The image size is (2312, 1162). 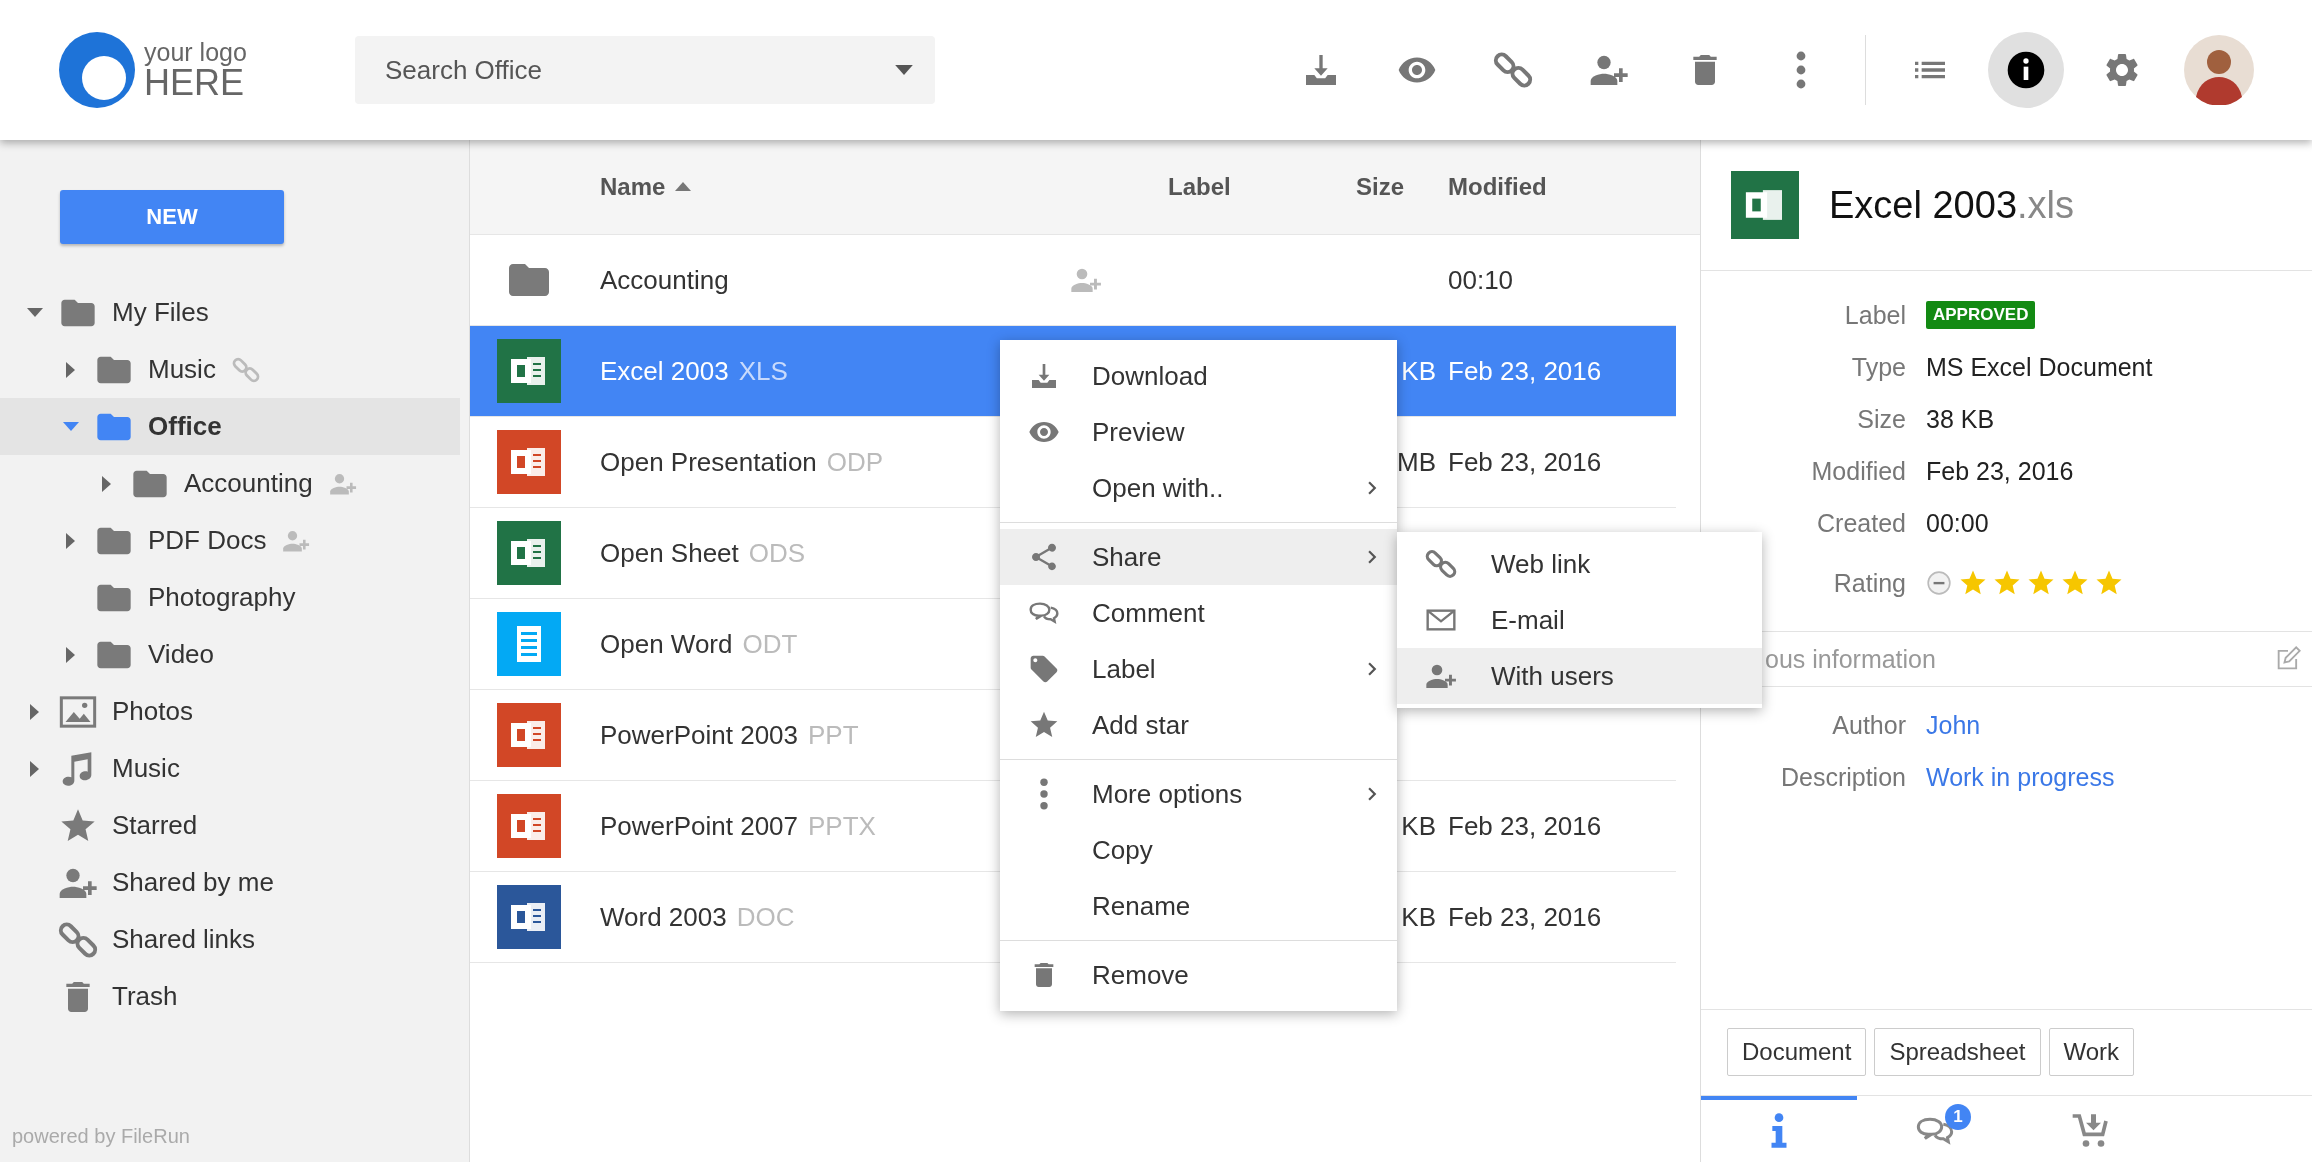 I want to click on count-badge: 1, so click(x=1958, y=1117).